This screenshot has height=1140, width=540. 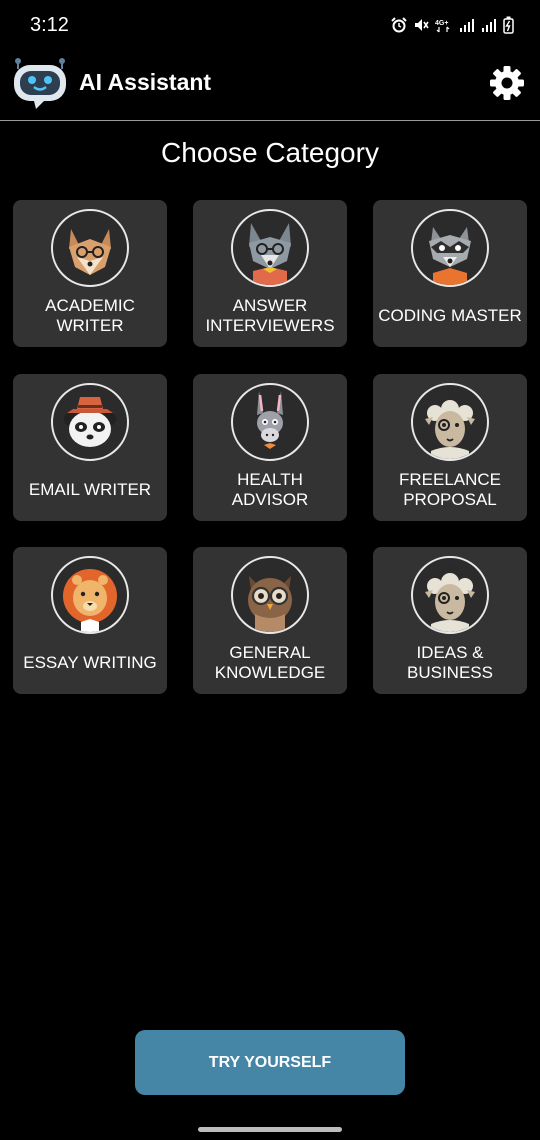 What do you see at coordinates (422, 25) in the screenshot?
I see `mute-icon` at bounding box center [422, 25].